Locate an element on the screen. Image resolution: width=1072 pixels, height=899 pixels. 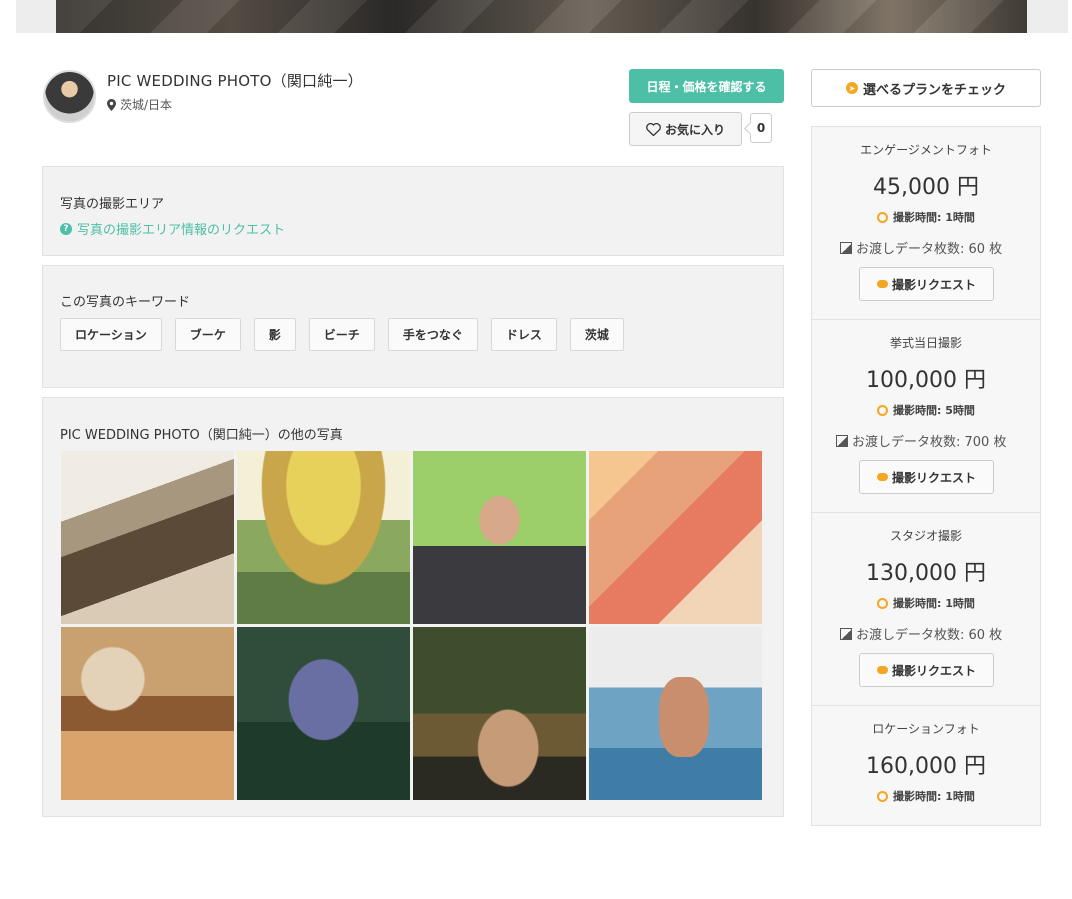
plan-time-text: 撮影時間: 5時間 is located at coordinates (934, 410).